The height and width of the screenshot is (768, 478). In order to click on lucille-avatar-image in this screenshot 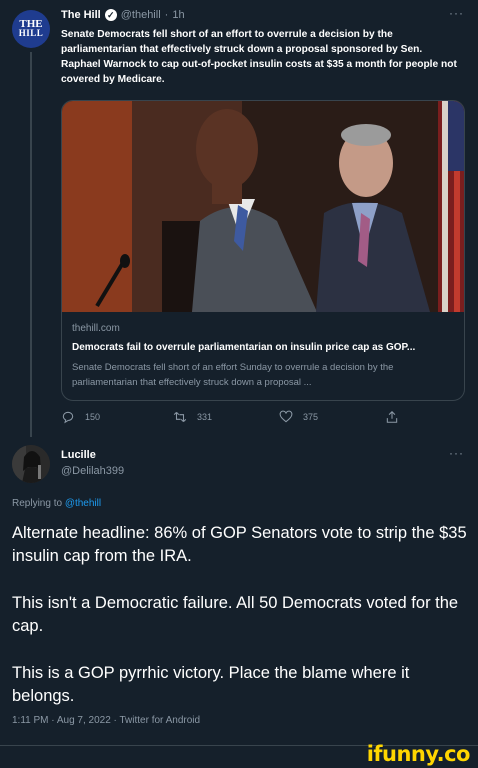, I will do `click(31, 464)`.